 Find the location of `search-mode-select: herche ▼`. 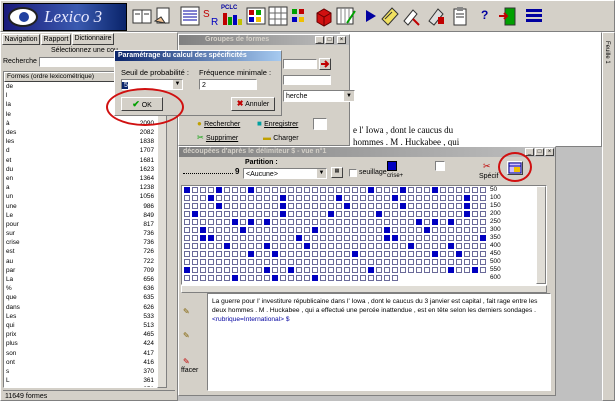

search-mode-select: herche ▼ is located at coordinates (319, 96).